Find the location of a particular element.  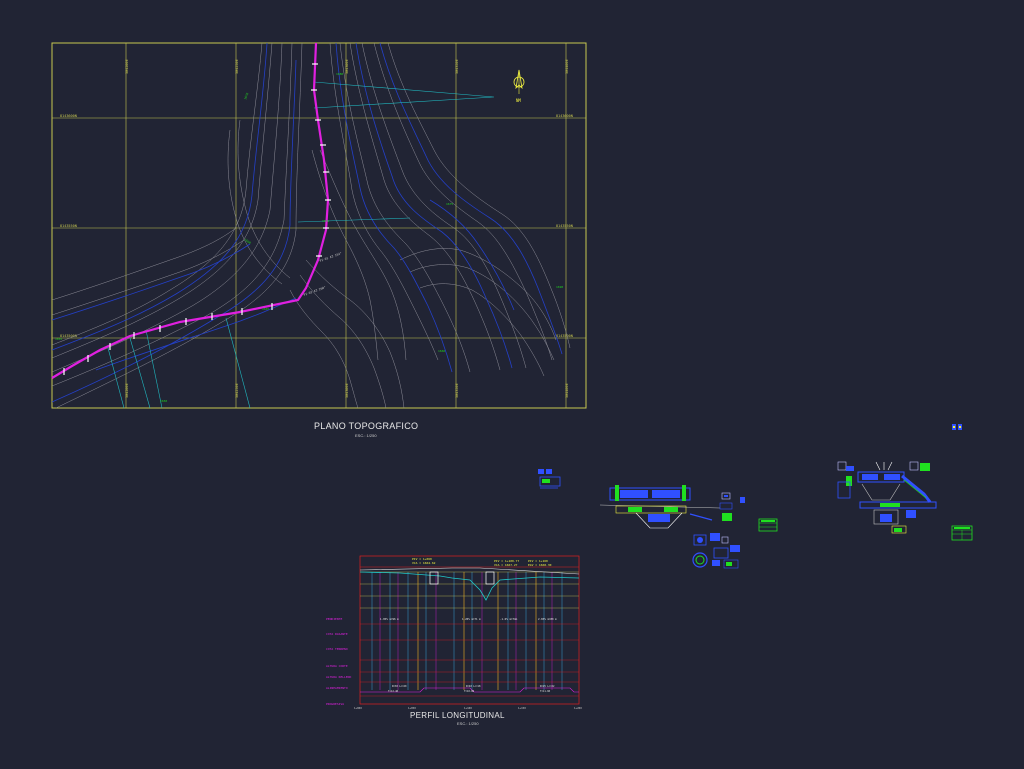

svg-text: R=40 Lc=18 is located at coordinates (473, 686).